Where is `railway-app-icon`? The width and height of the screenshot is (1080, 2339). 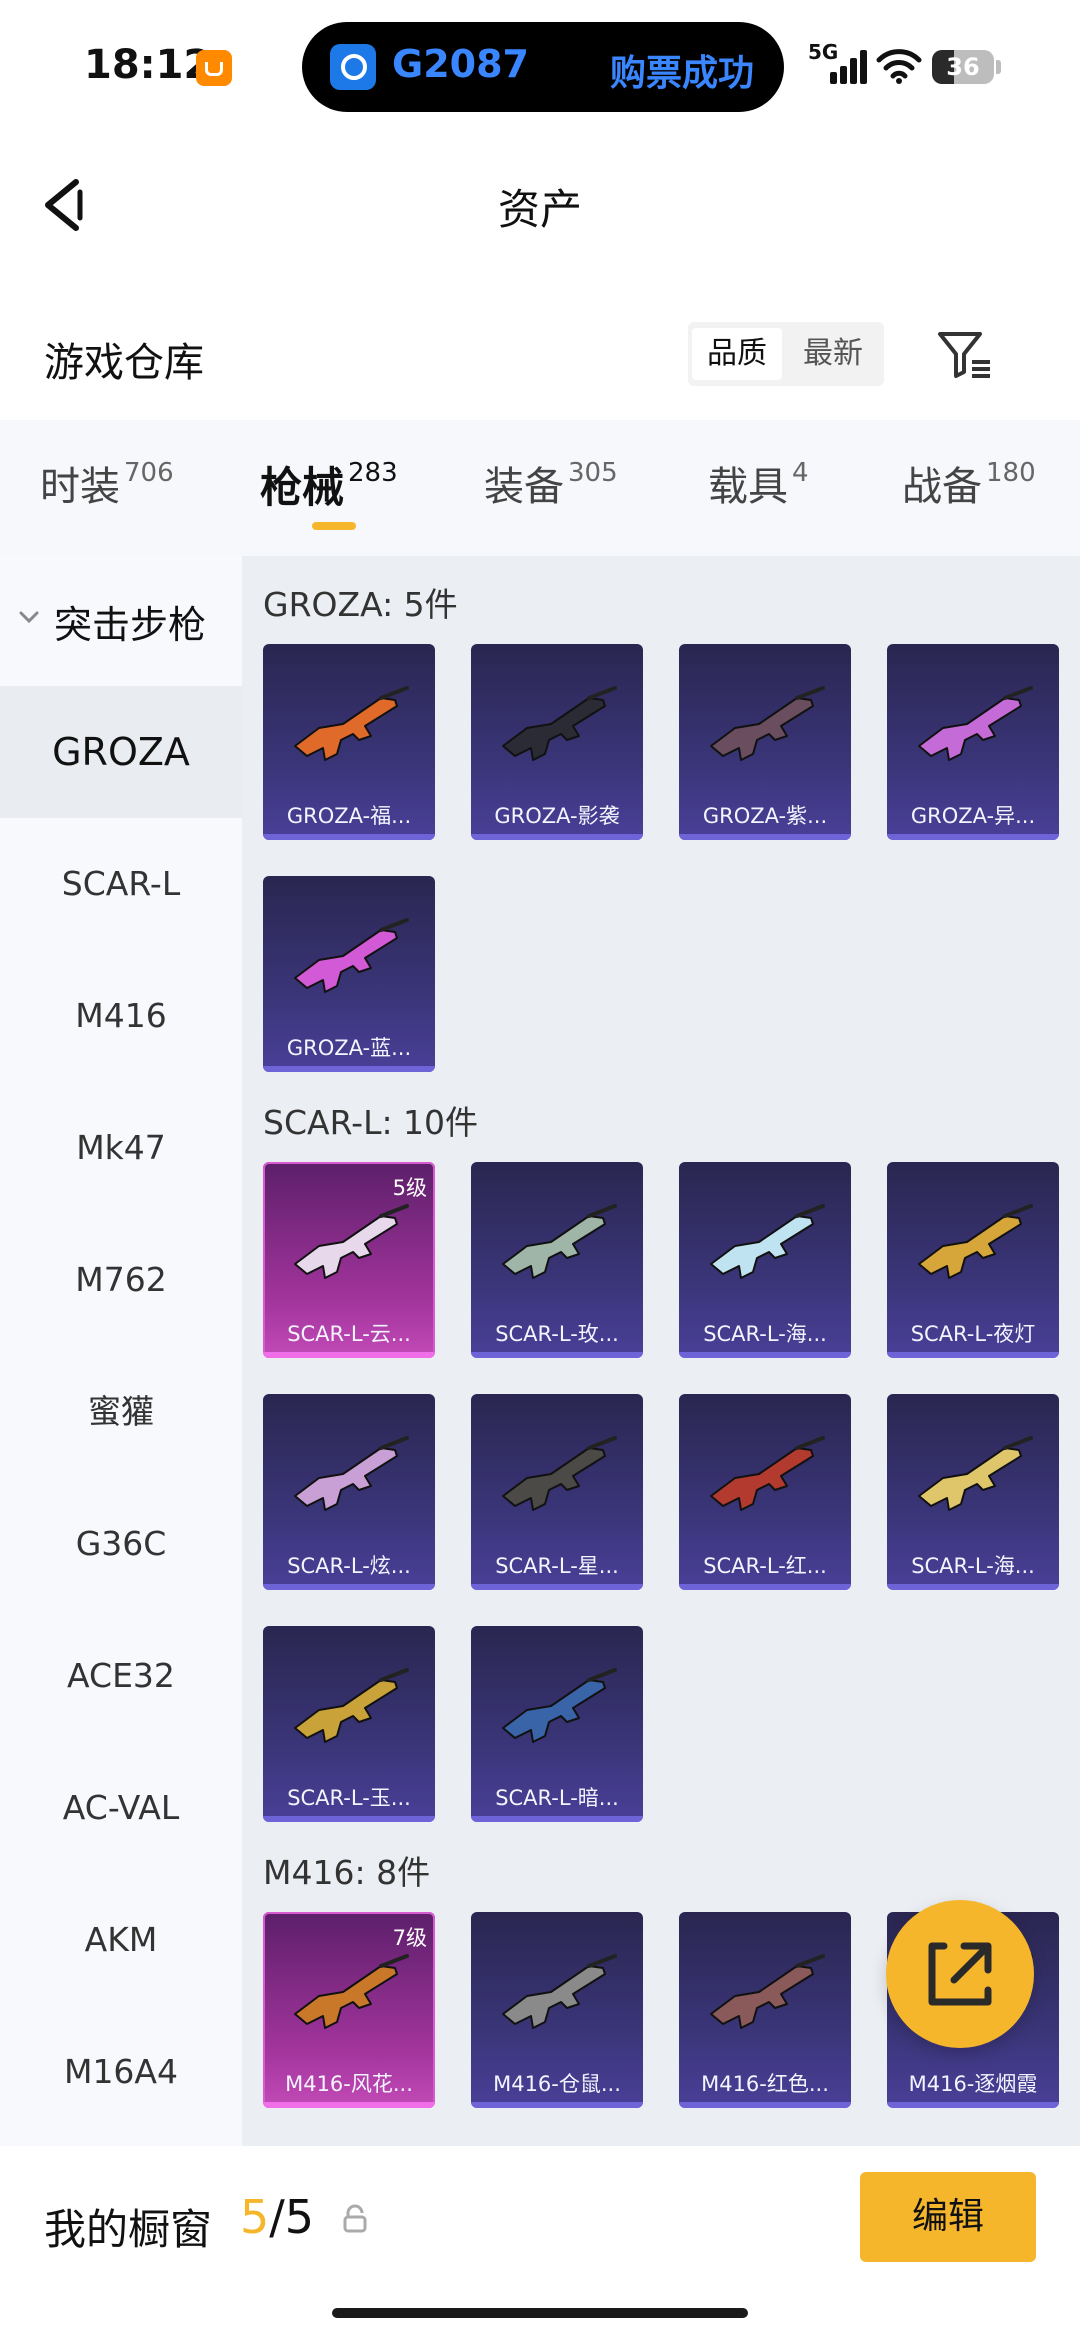 railway-app-icon is located at coordinates (353, 67).